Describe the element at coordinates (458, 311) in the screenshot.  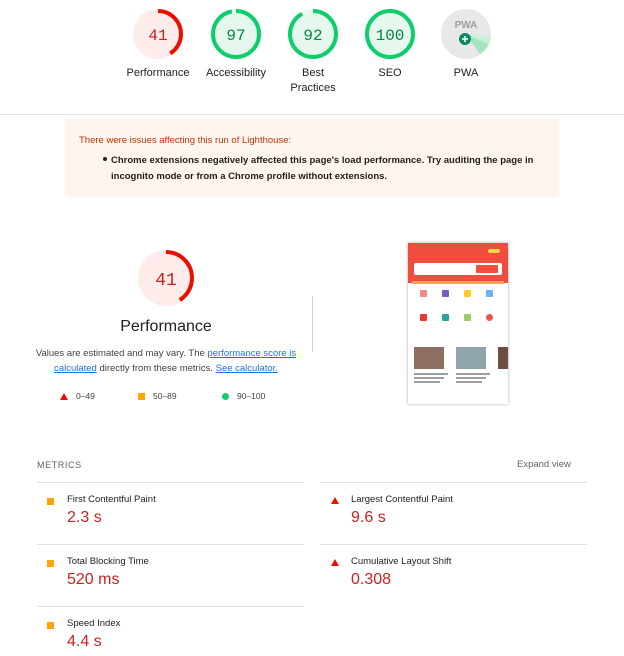
I see `thumb-category-card` at that location.